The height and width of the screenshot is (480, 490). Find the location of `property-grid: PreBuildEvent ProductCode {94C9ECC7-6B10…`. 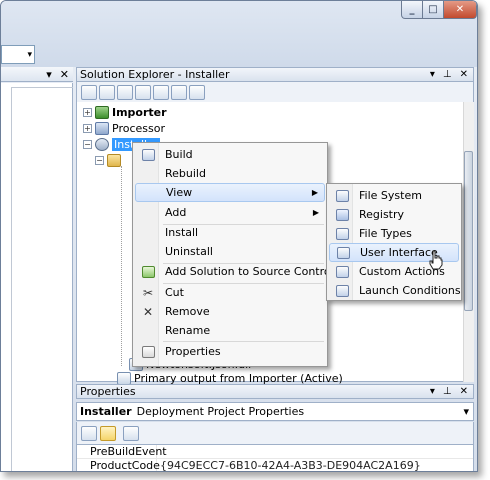

property-grid: PreBuildEvent ProductCode {94C9ECC7-6B10… is located at coordinates (275, 457).